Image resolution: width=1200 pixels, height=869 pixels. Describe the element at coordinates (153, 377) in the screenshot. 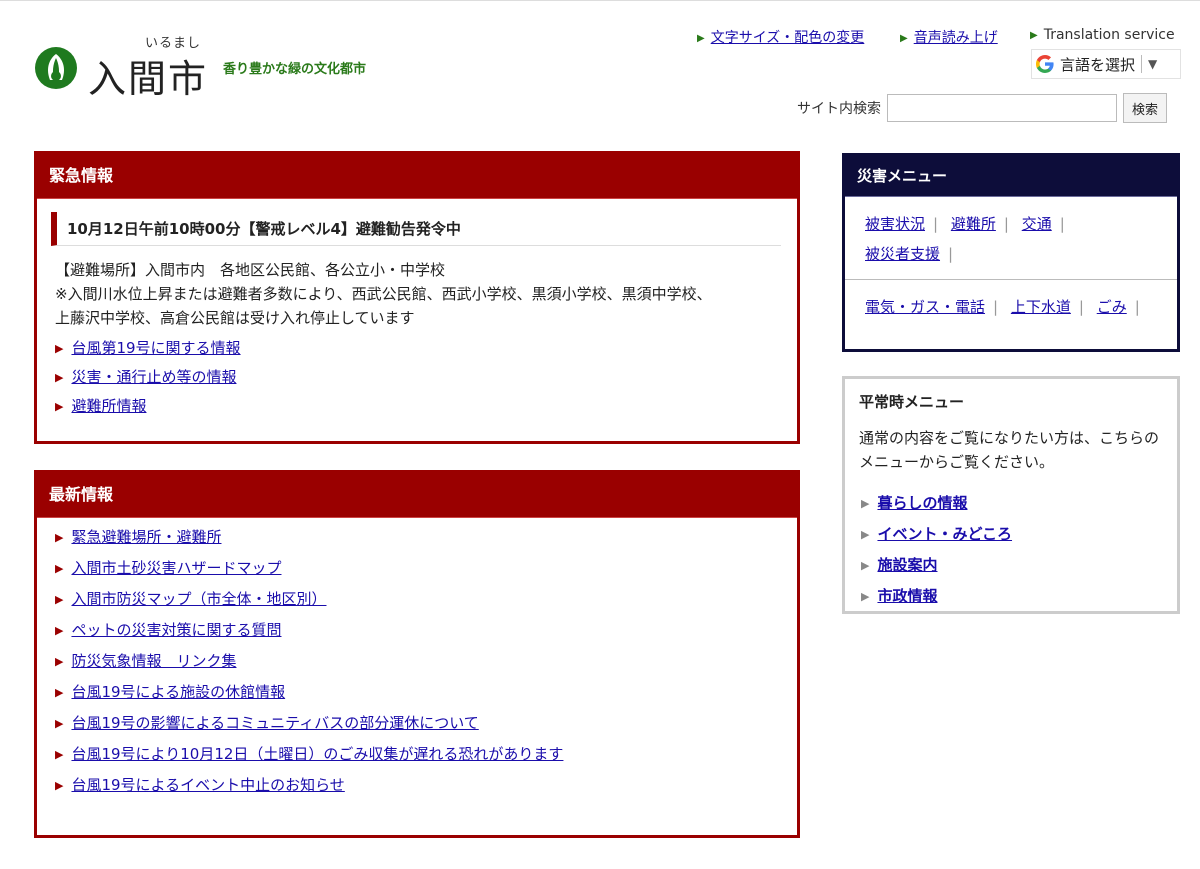

I see `road-closure-info-link: 災害・通行止め等の情報` at that location.